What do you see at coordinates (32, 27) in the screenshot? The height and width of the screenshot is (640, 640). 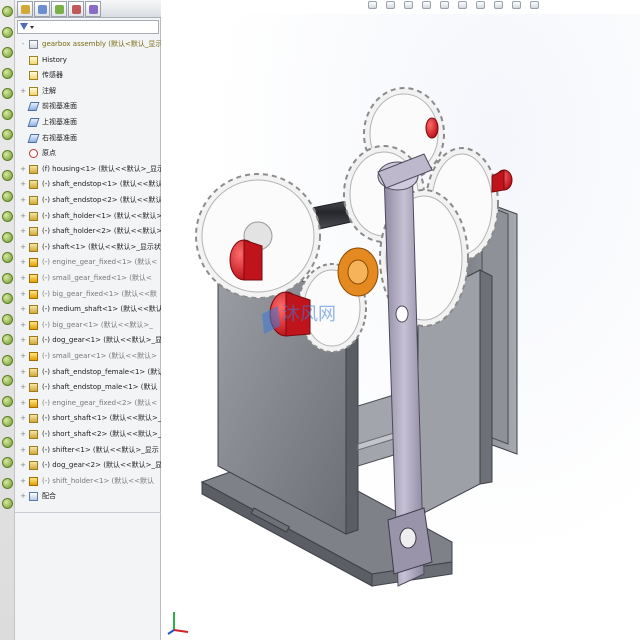 I see `chevron-down-icon` at bounding box center [32, 27].